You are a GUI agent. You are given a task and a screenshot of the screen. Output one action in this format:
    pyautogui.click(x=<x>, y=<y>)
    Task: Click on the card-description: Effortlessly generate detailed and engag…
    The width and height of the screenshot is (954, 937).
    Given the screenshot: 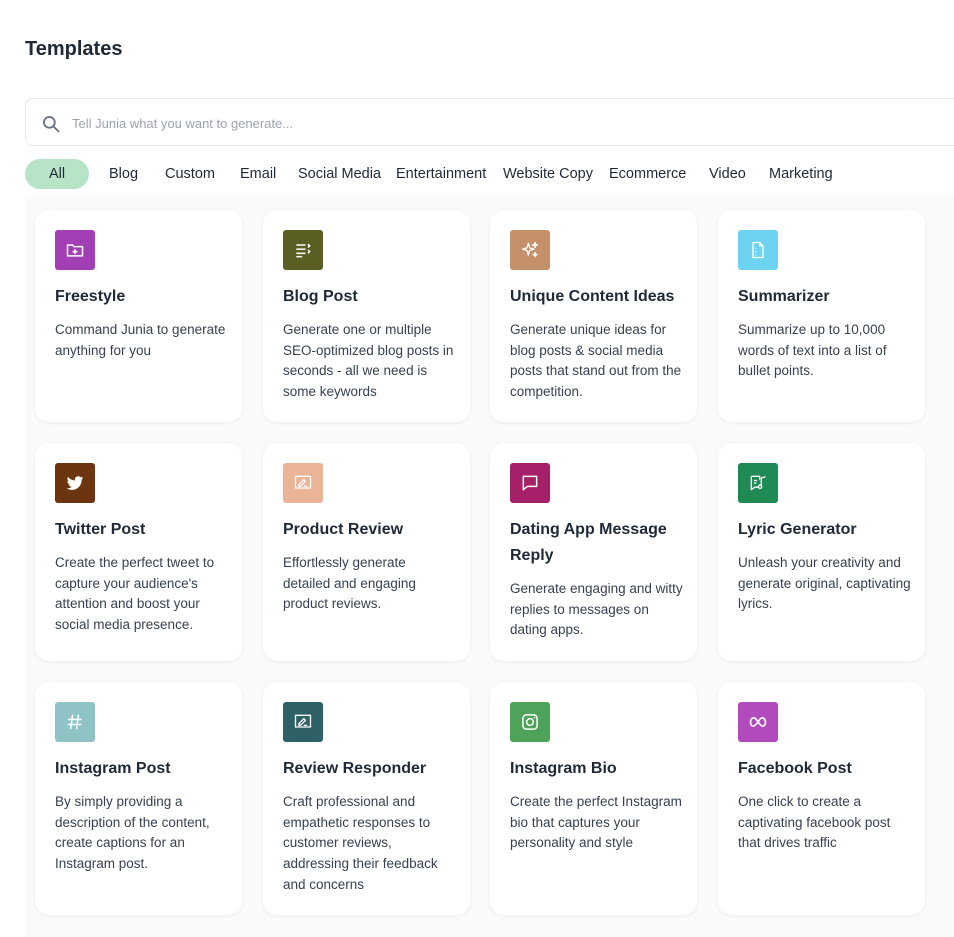 What is the action you would take?
    pyautogui.click(x=349, y=583)
    